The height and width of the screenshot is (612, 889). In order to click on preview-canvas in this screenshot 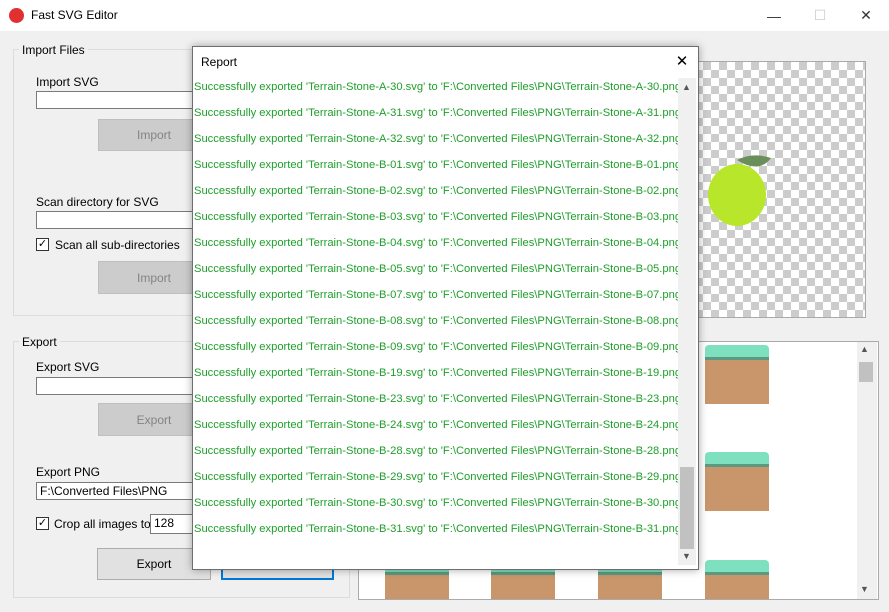, I will do `click(780, 189)`.